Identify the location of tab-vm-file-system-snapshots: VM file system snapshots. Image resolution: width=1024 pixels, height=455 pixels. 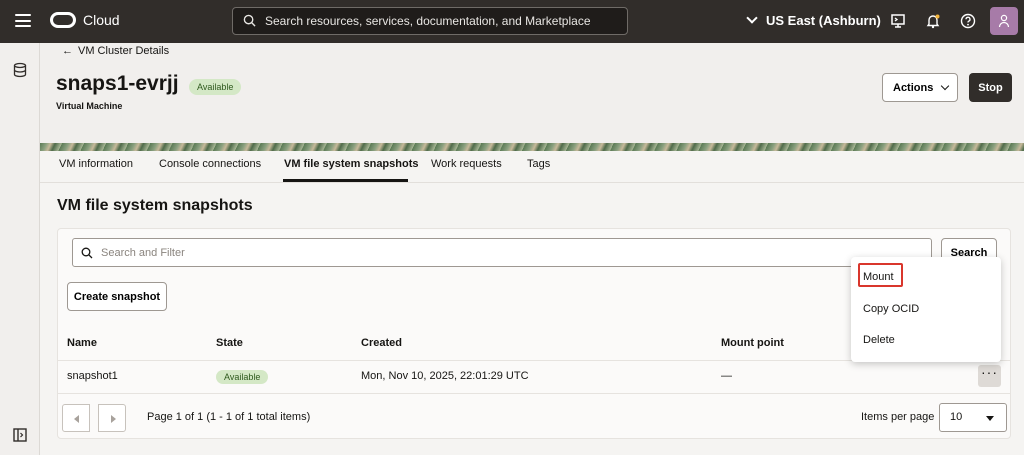
(351, 164).